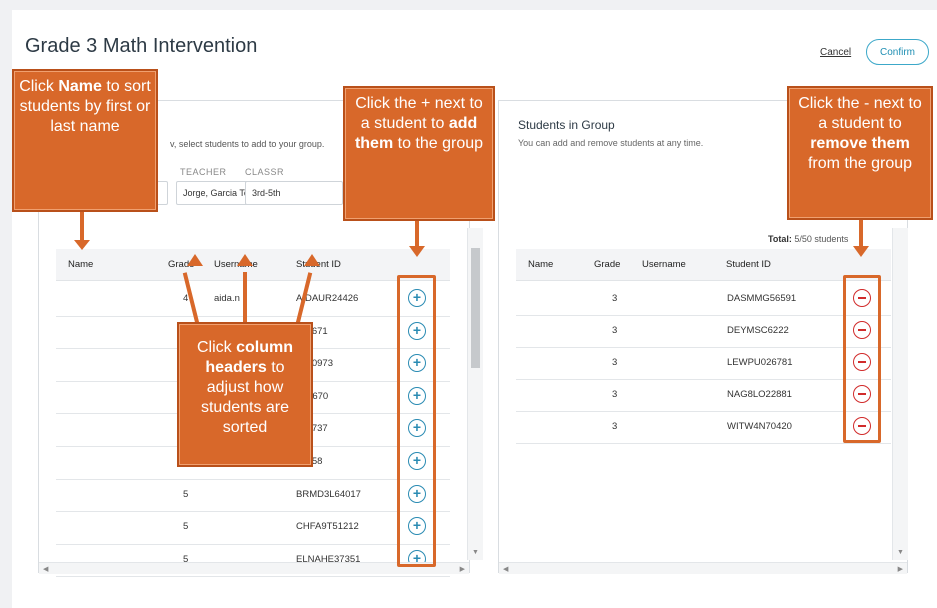 The height and width of the screenshot is (608, 937). I want to click on remove-buttons-highlight, so click(862, 359).